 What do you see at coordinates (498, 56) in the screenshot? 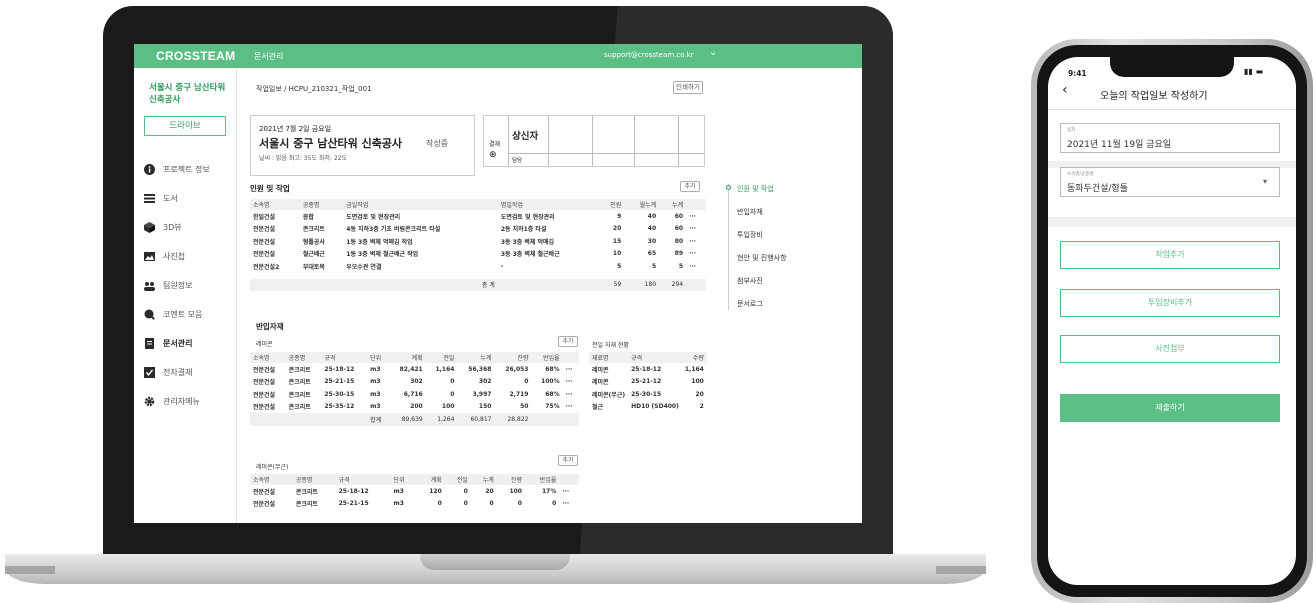
I see `top-bar: CROSSTEAM 문서관리 support@crossteam.co.kr ⌄` at bounding box center [498, 56].